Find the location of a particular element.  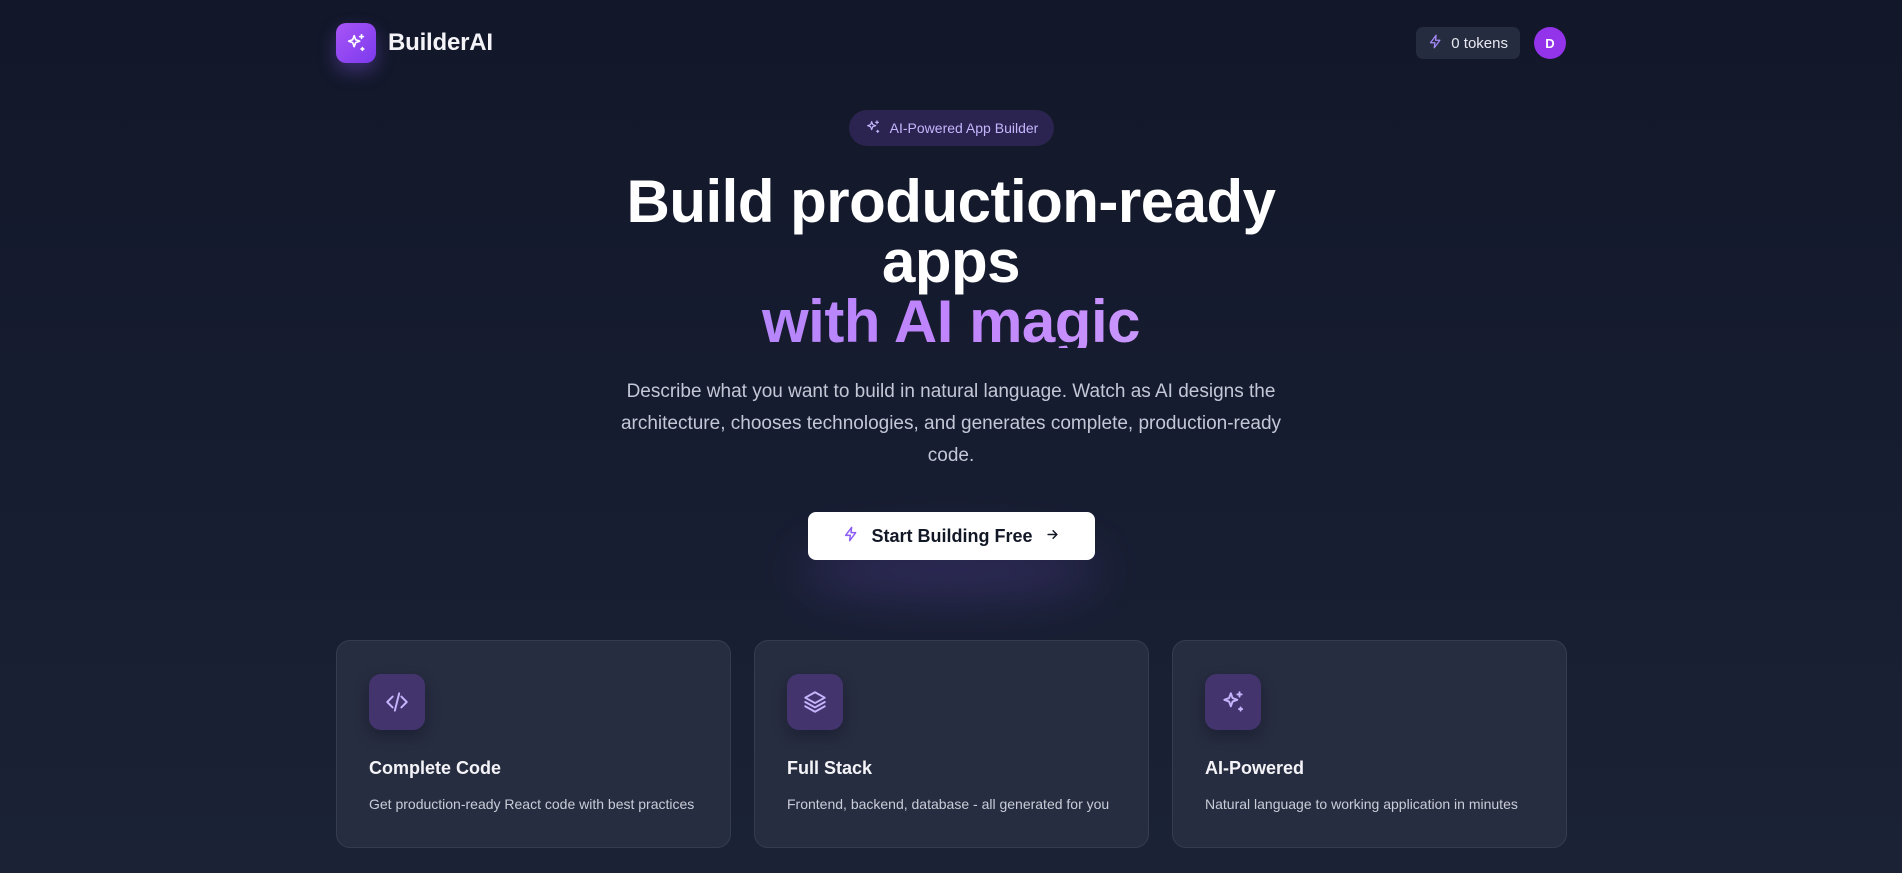

top-nav: BuilderAI 0 tokens D is located at coordinates (951, 43).